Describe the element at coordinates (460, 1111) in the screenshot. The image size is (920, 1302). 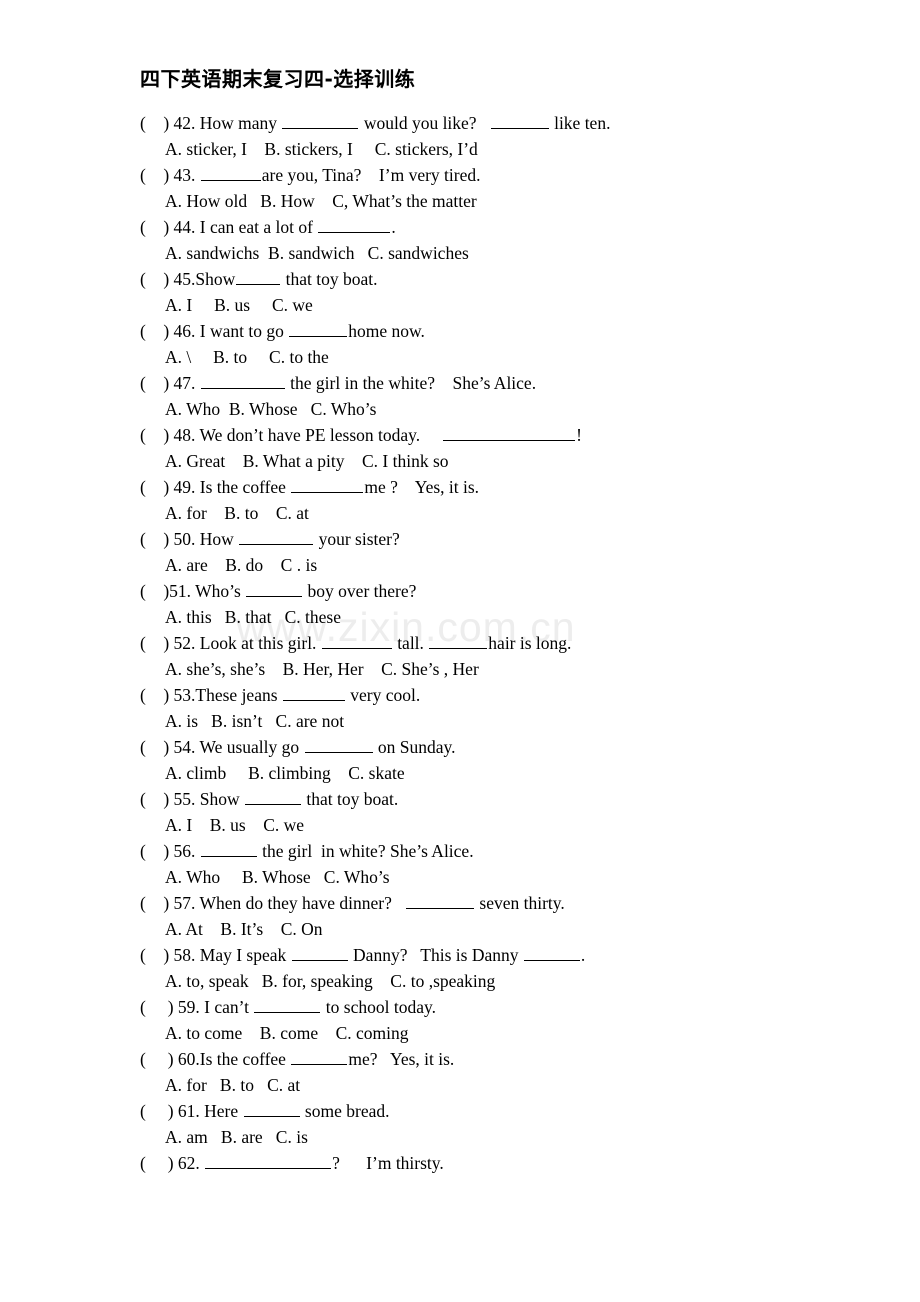
I see `question-stem: ( ) 61. Here some bread.` at that location.